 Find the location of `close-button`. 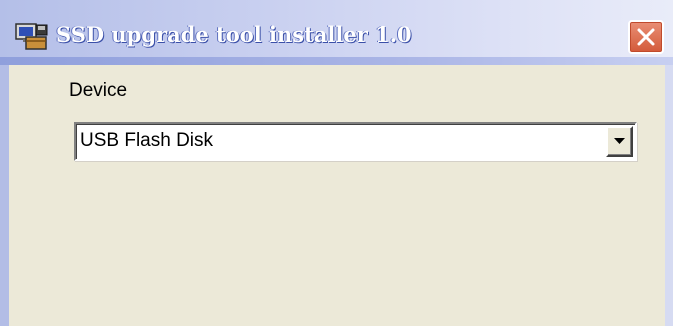

close-button is located at coordinates (646, 37).